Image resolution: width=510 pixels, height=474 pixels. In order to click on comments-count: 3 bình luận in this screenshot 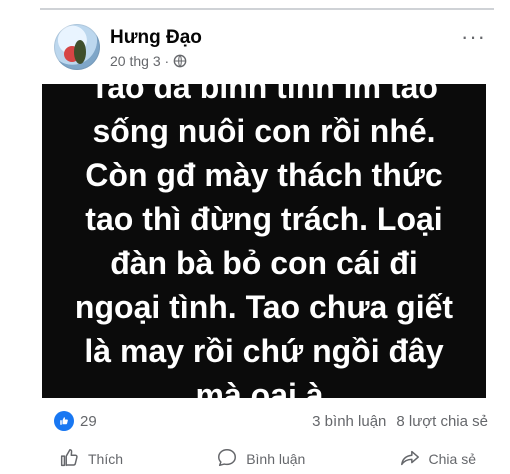, I will do `click(349, 421)`.